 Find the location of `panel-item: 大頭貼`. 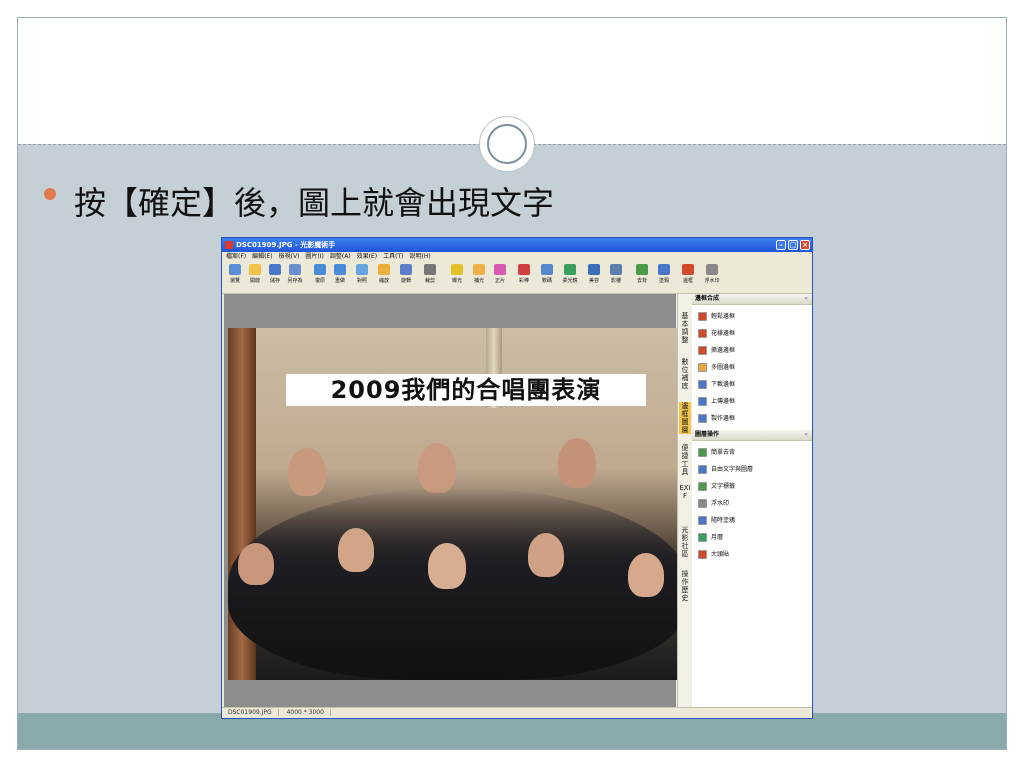

panel-item: 大頭貼 is located at coordinates (755, 554).